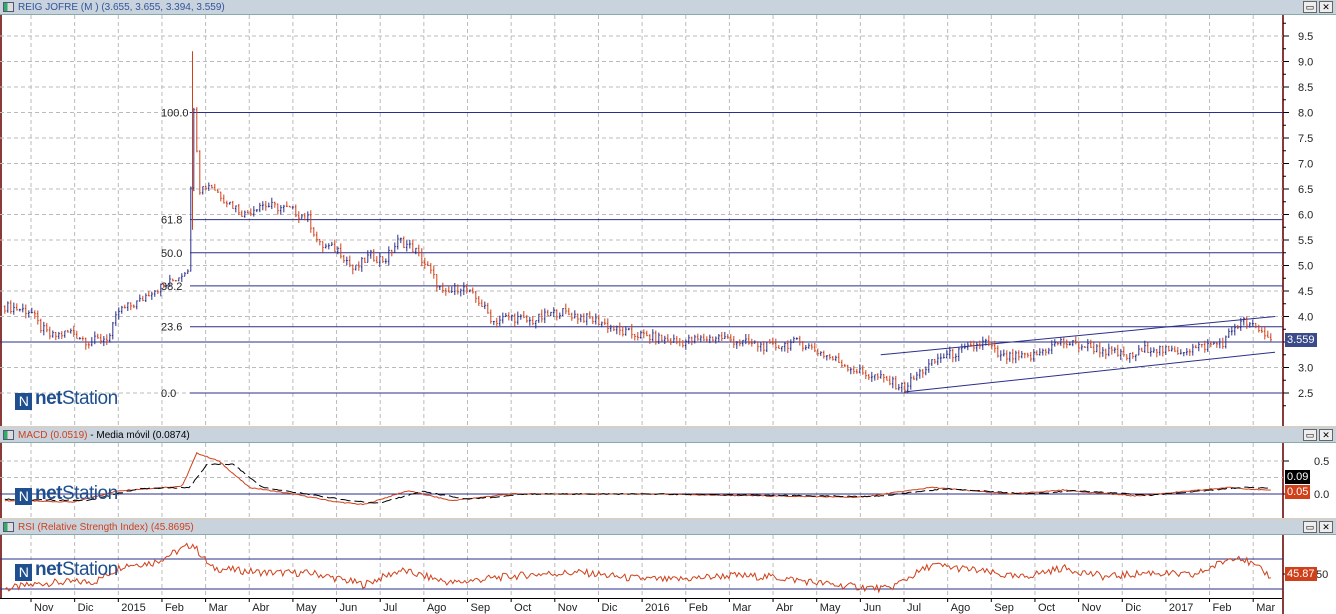  What do you see at coordinates (1298, 477) in the screenshot?
I see `signal-value-tag: 0.09` at bounding box center [1298, 477].